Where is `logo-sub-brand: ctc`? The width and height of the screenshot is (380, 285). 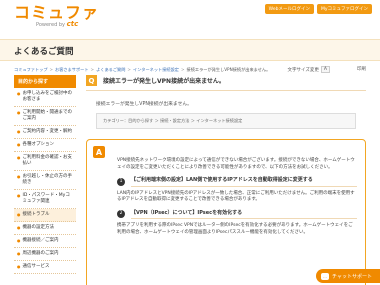
logo-sub-brand: ctc is located at coordinates (72, 24).